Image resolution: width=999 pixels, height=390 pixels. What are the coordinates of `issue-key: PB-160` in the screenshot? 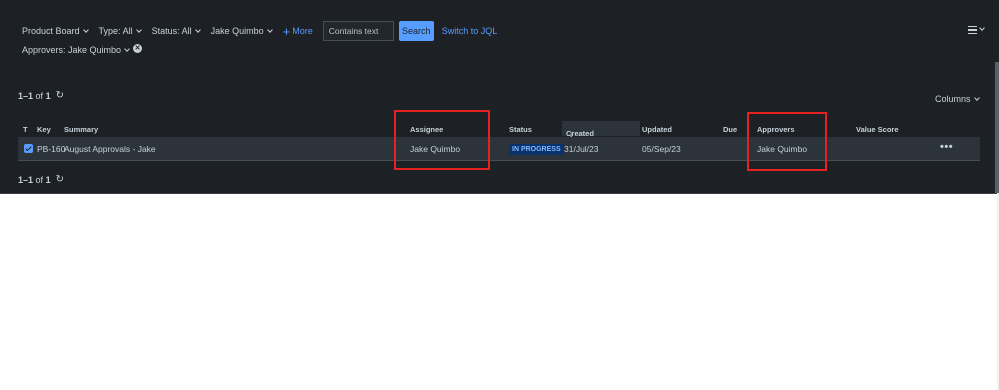 It's located at (51, 149).